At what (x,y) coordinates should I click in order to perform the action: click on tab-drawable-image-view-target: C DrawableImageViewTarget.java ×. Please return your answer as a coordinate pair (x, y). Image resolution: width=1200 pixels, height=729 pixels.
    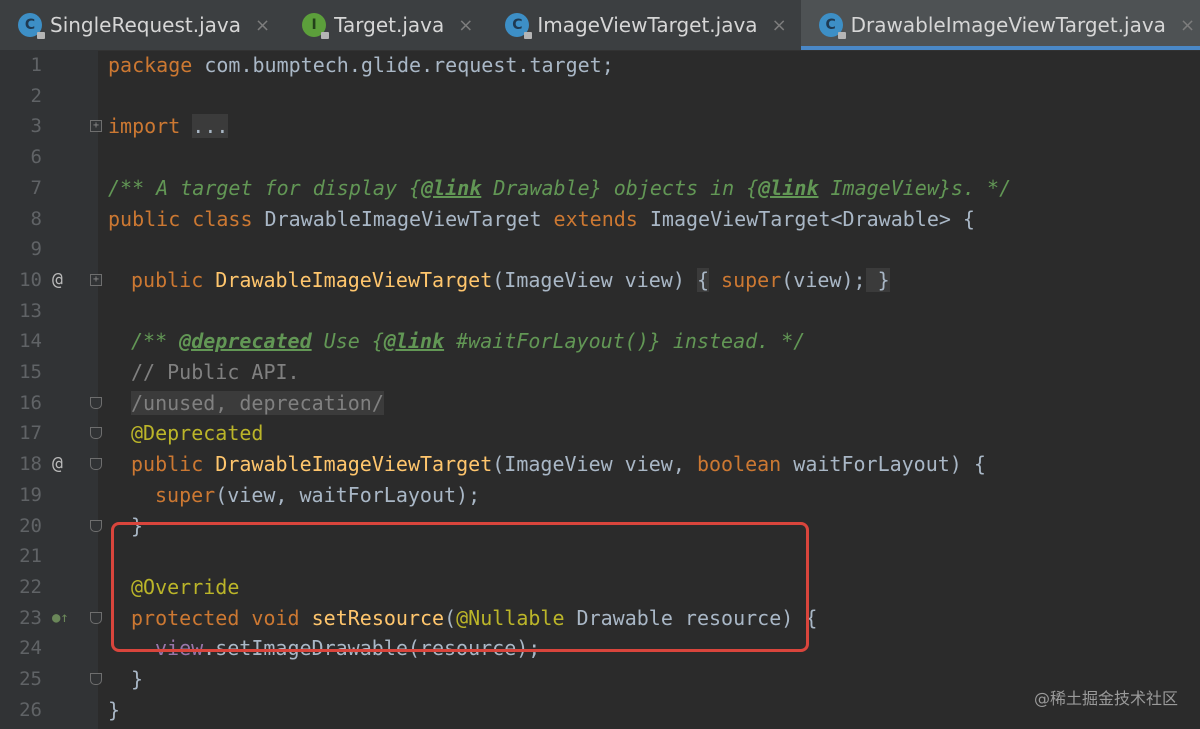
    Looking at the image, I should click on (1000, 25).